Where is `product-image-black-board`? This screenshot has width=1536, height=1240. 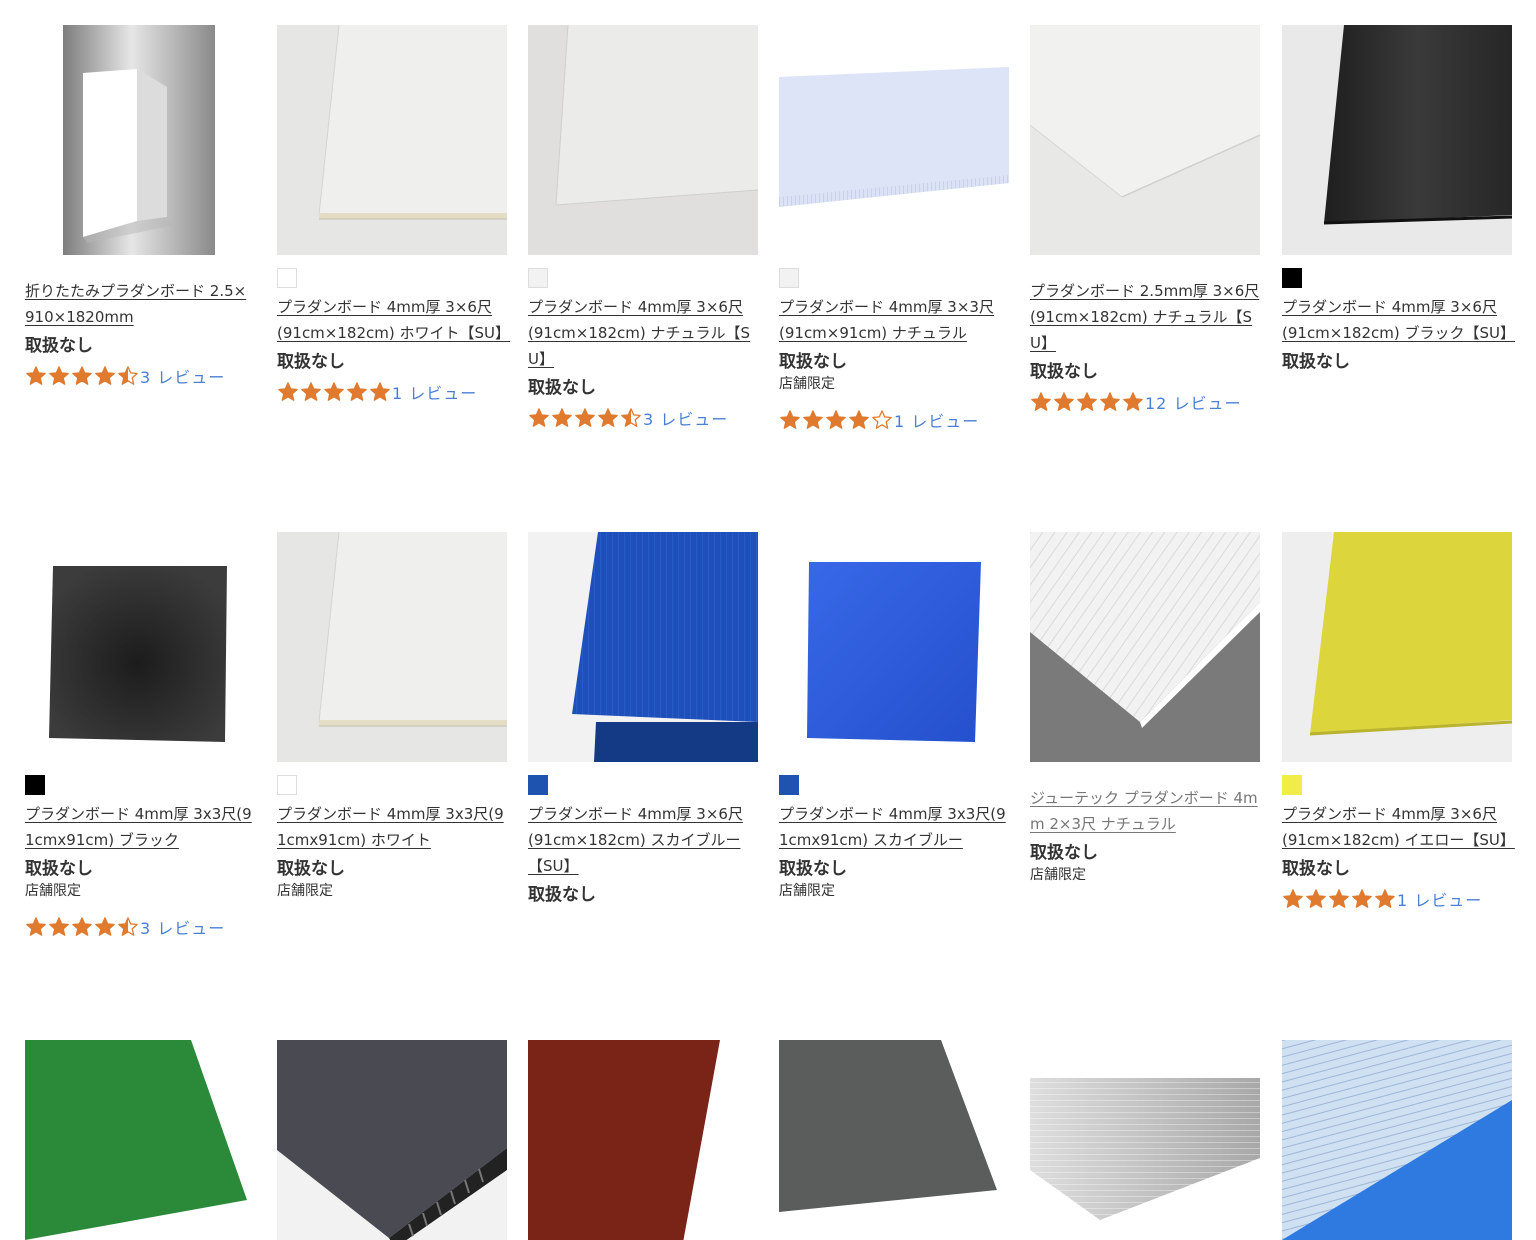 product-image-black-board is located at coordinates (1397, 140).